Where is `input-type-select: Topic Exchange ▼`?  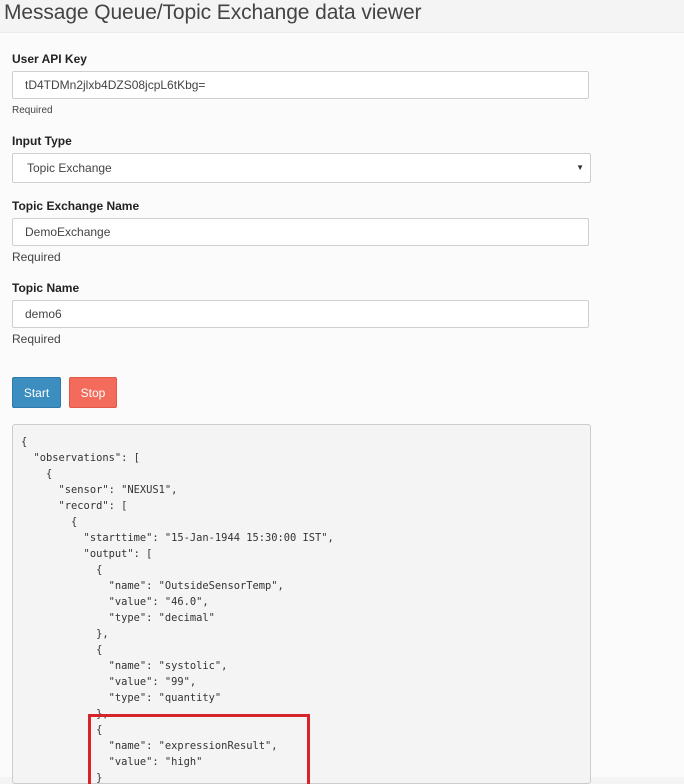 input-type-select: Topic Exchange ▼ is located at coordinates (301, 168).